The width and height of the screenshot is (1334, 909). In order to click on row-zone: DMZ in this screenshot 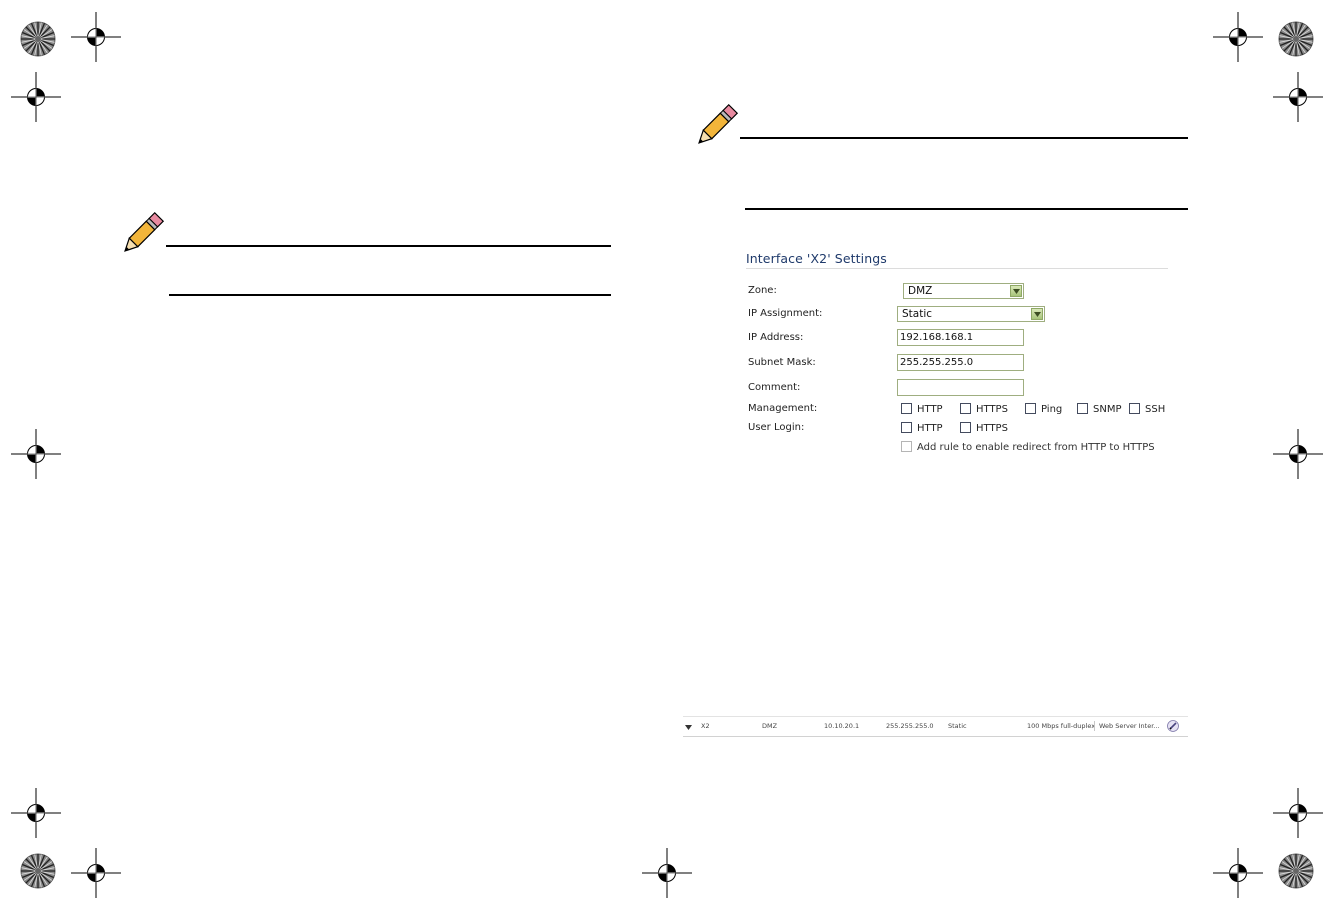, I will do `click(770, 726)`.